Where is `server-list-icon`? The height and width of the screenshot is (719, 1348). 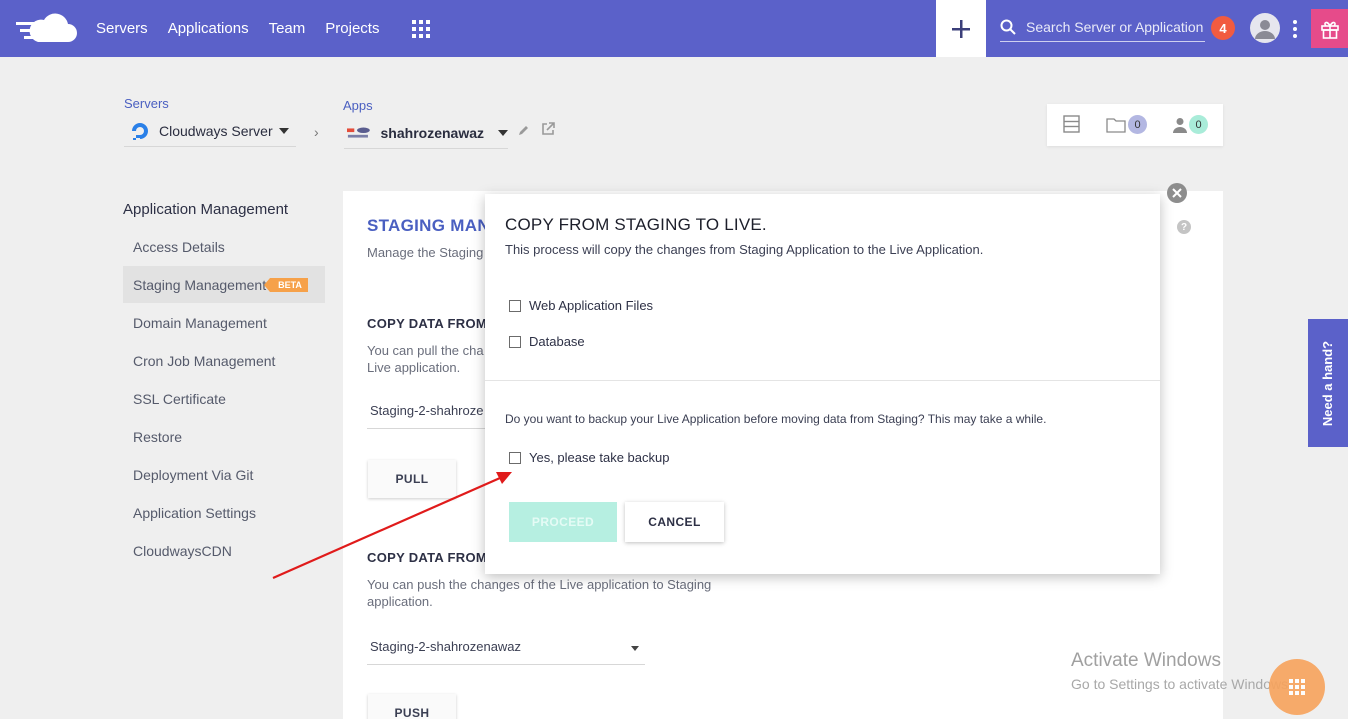
server-list-icon is located at coordinates (1071, 124).